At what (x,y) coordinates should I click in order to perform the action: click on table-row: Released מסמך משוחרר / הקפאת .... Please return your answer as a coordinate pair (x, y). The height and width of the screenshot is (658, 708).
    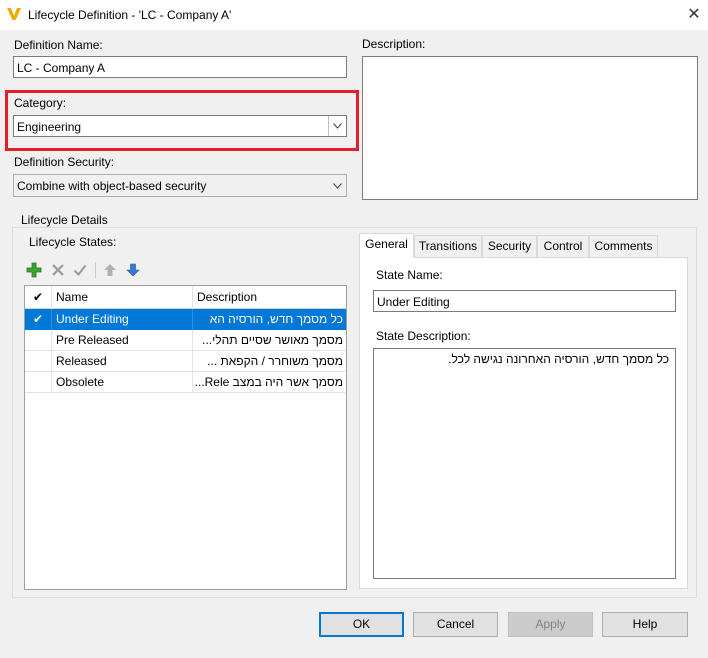
    Looking at the image, I should click on (185, 361).